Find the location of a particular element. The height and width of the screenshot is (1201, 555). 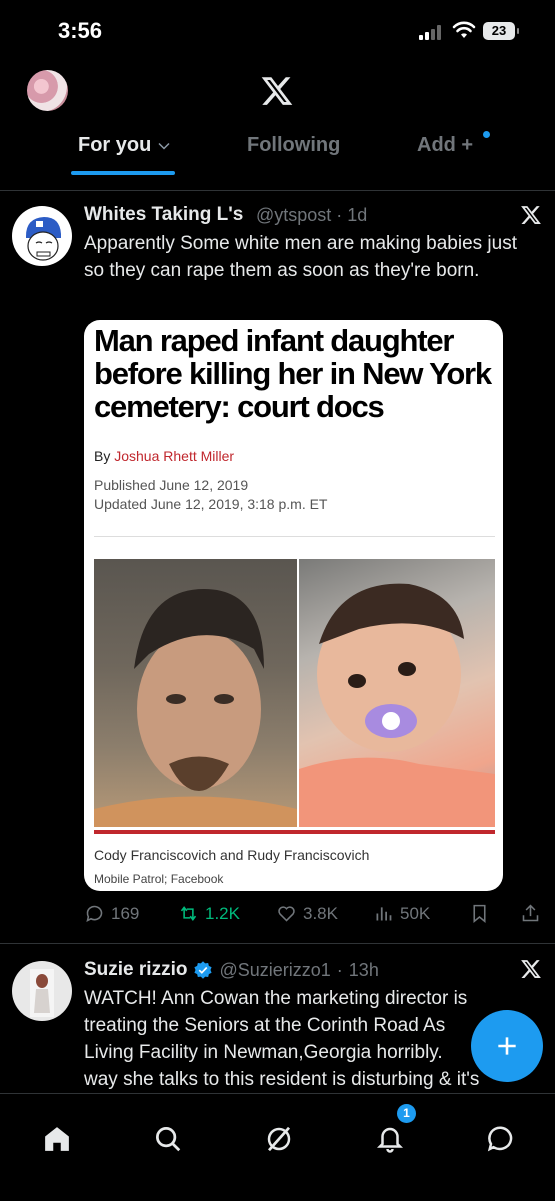

article-author: Joshua Rhett Miller is located at coordinates (174, 456).